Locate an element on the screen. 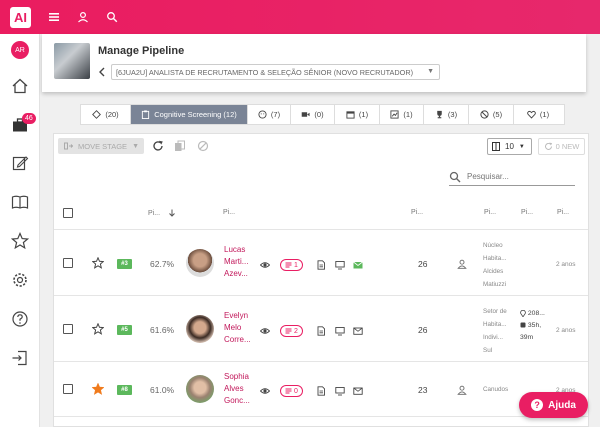  video-icon is located at coordinates (306, 114).